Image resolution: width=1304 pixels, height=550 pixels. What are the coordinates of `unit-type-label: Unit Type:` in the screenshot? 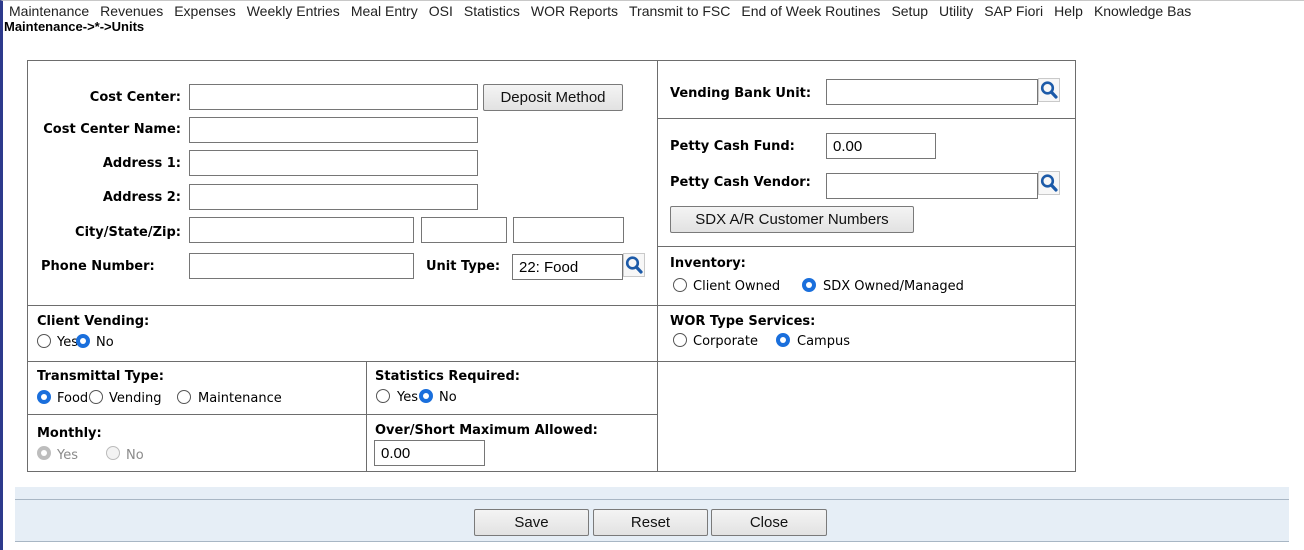 It's located at (463, 266).